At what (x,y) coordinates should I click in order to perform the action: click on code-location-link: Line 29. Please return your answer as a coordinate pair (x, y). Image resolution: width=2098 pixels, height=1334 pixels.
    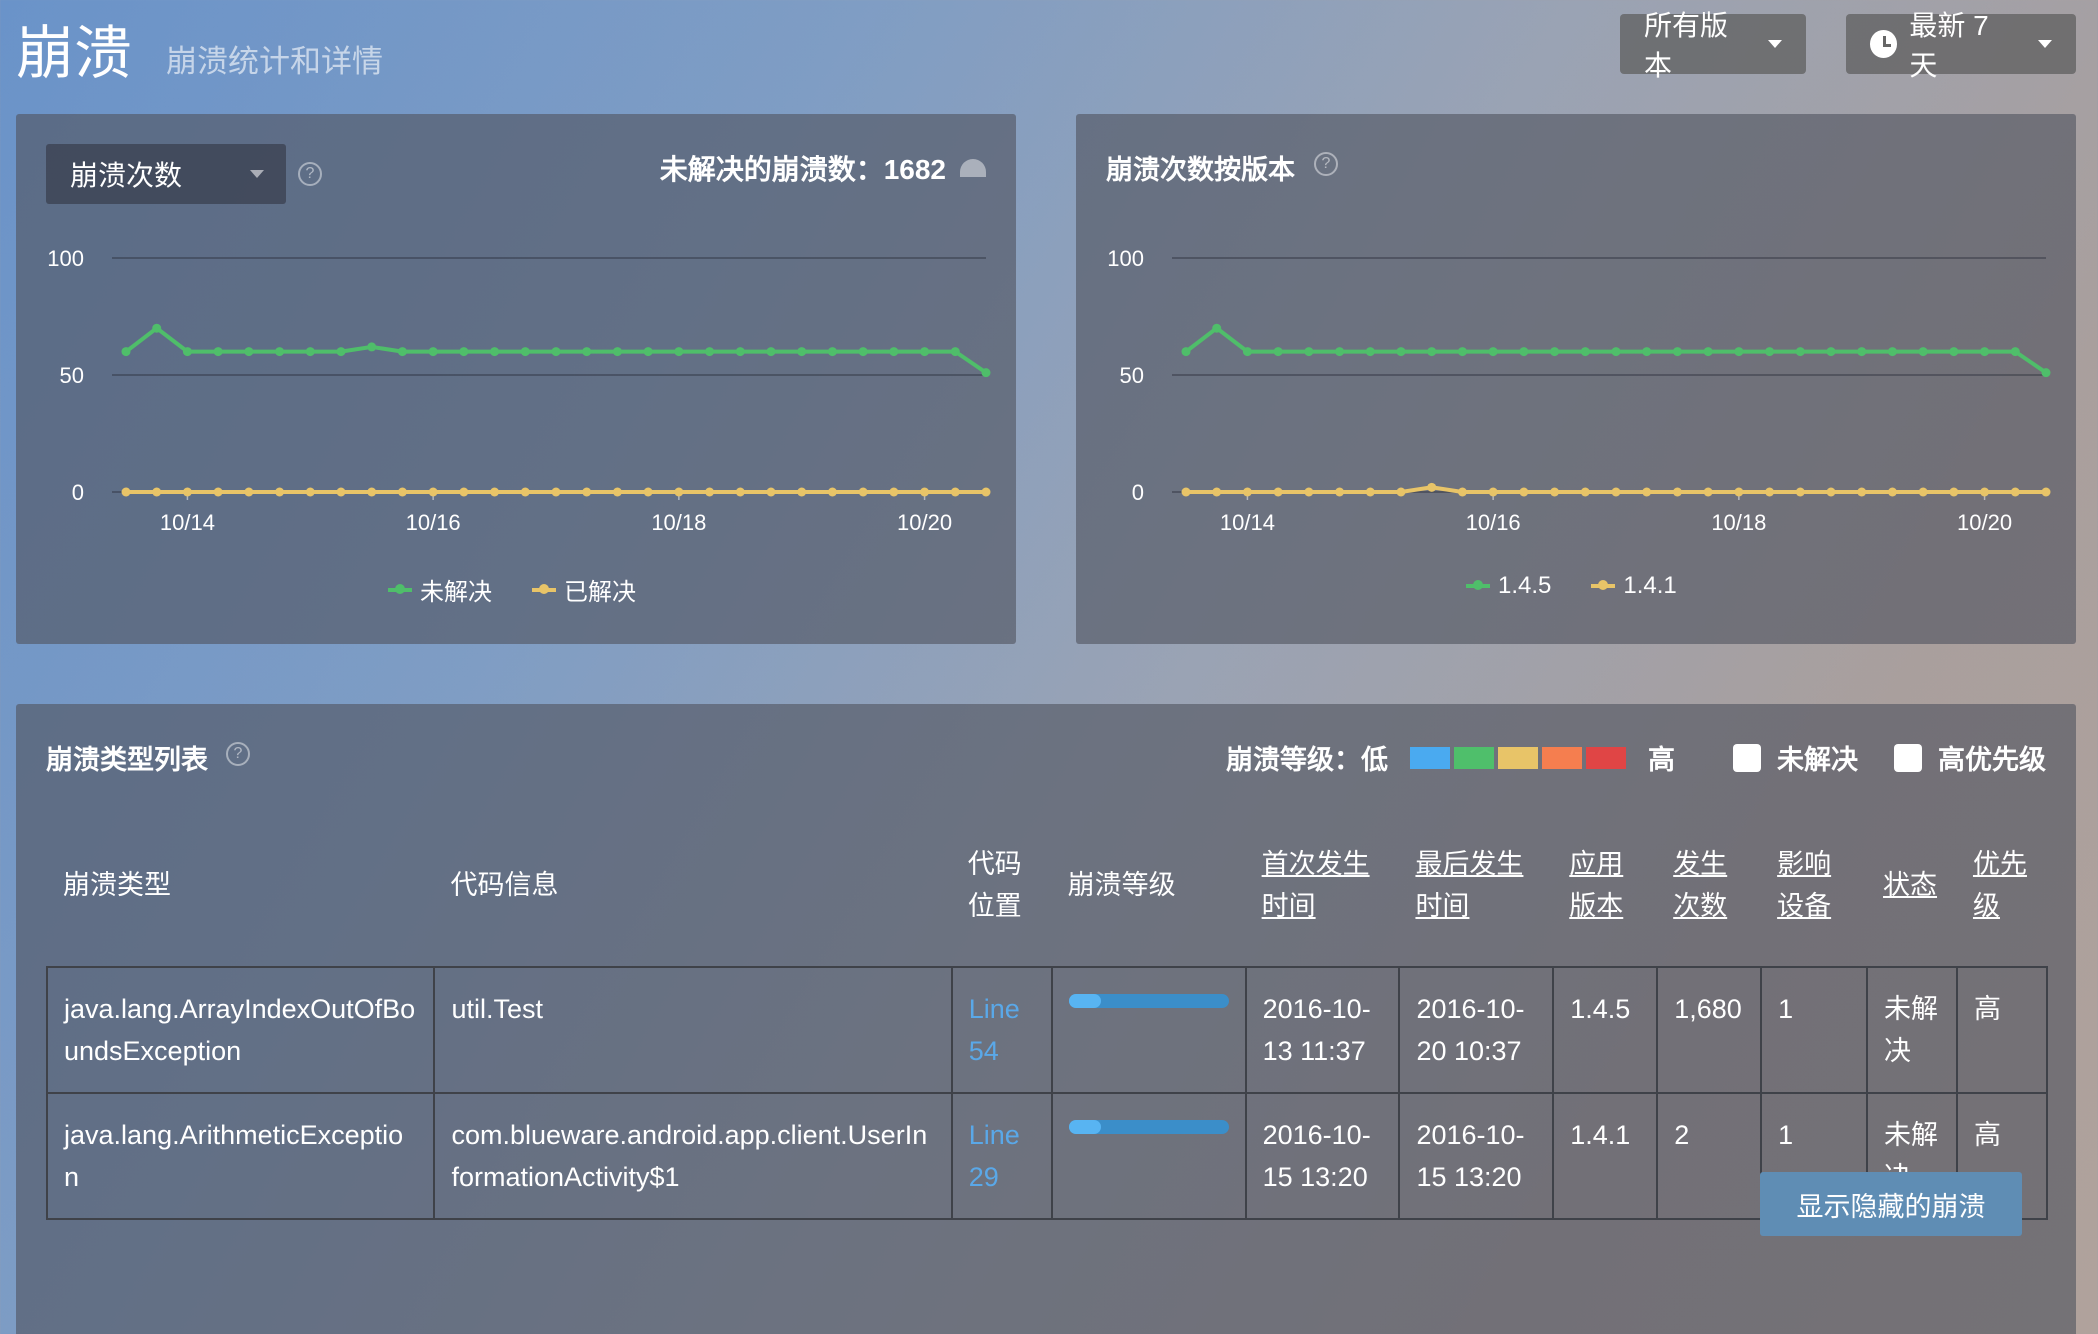
    Looking at the image, I should click on (994, 1156).